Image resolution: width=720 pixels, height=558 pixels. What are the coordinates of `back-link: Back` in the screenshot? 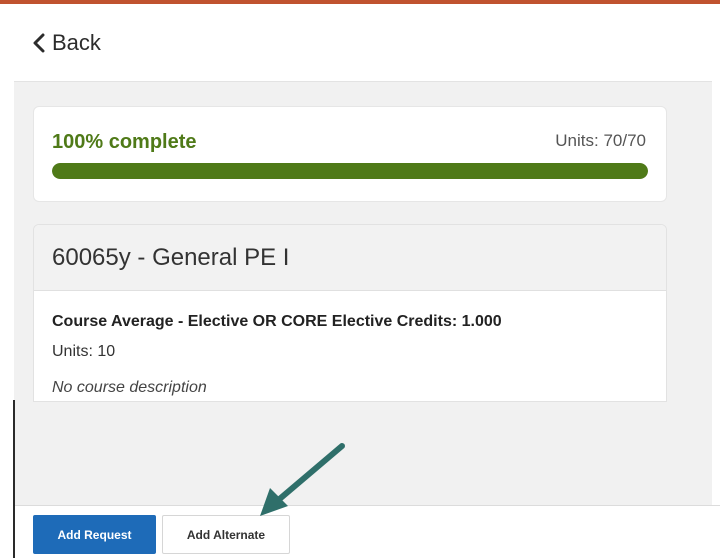 It's located at (66, 43).